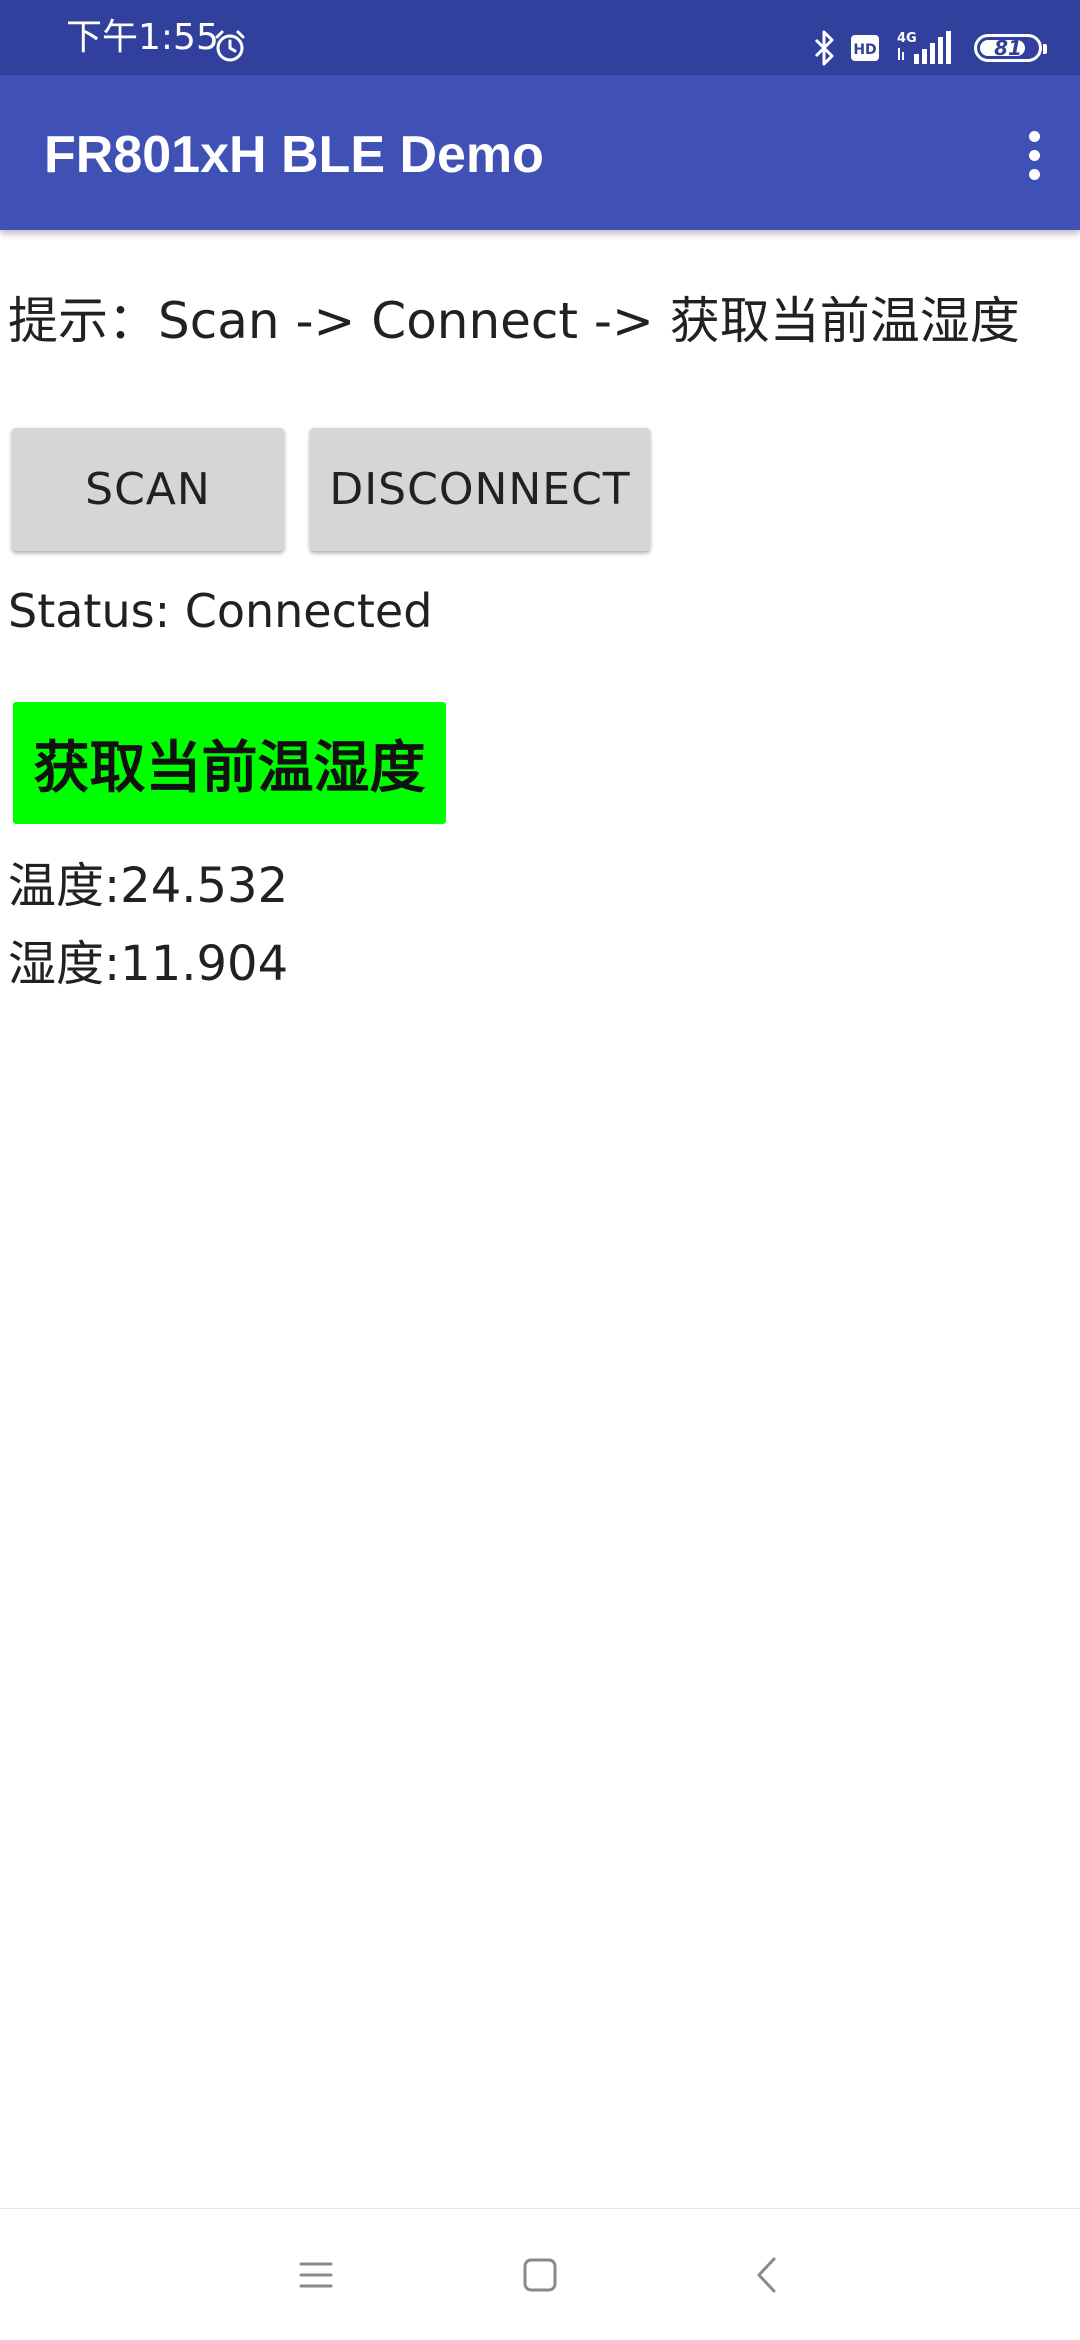 Image resolution: width=1080 pixels, height=2340 pixels. I want to click on fetch-temp-humidity-button: 获取当前温湿度, so click(229, 763).